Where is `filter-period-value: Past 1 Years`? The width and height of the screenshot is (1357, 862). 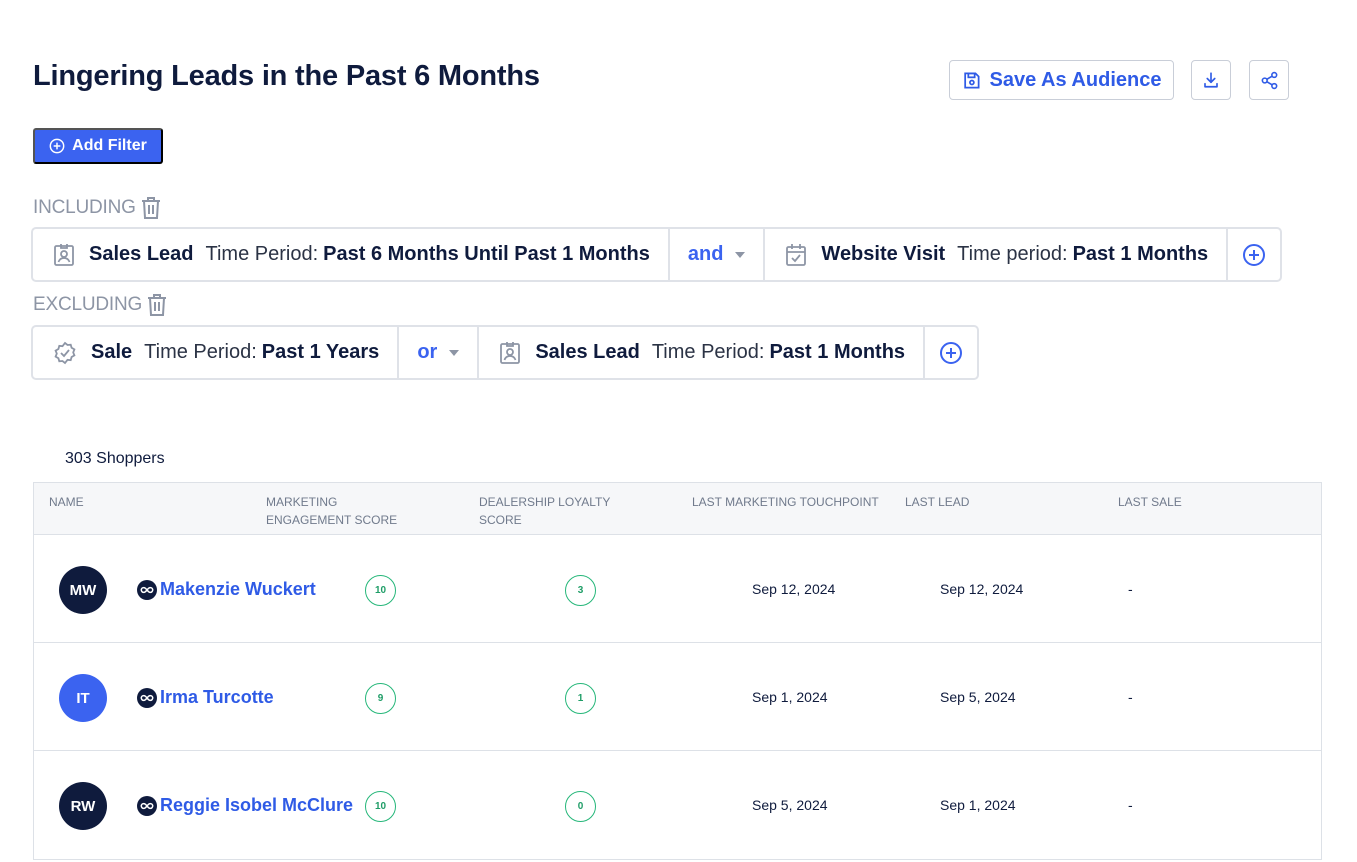 filter-period-value: Past 1 Years is located at coordinates (320, 352).